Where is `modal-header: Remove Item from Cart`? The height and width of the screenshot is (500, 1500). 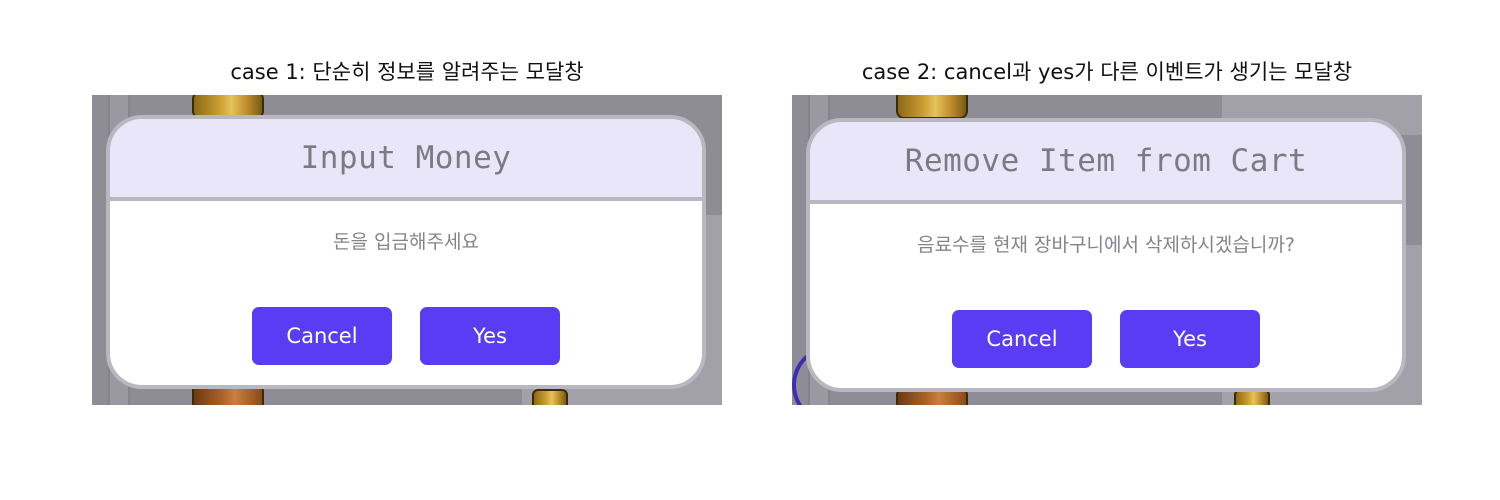
modal-header: Remove Item from Cart is located at coordinates (1106, 163).